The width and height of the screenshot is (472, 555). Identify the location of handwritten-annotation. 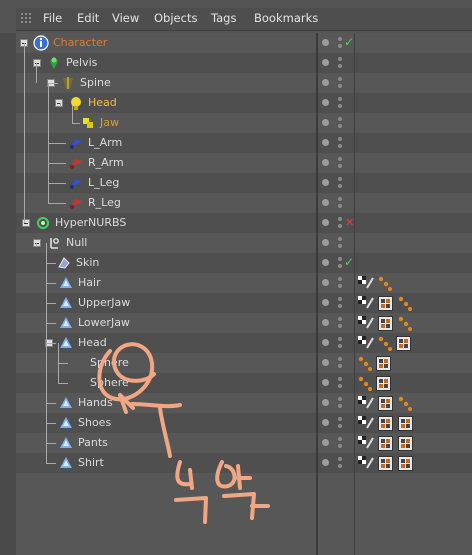
(183, 433).